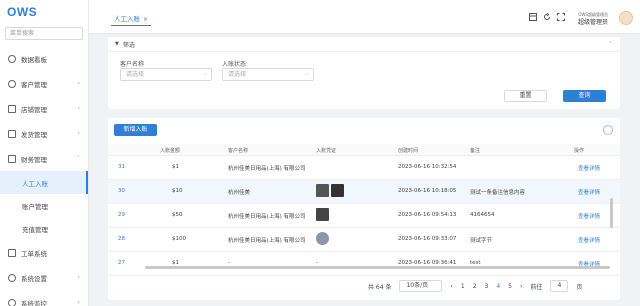 The width and height of the screenshot is (640, 306). What do you see at coordinates (475, 151) in the screenshot?
I see `column-header: 备注` at bounding box center [475, 151].